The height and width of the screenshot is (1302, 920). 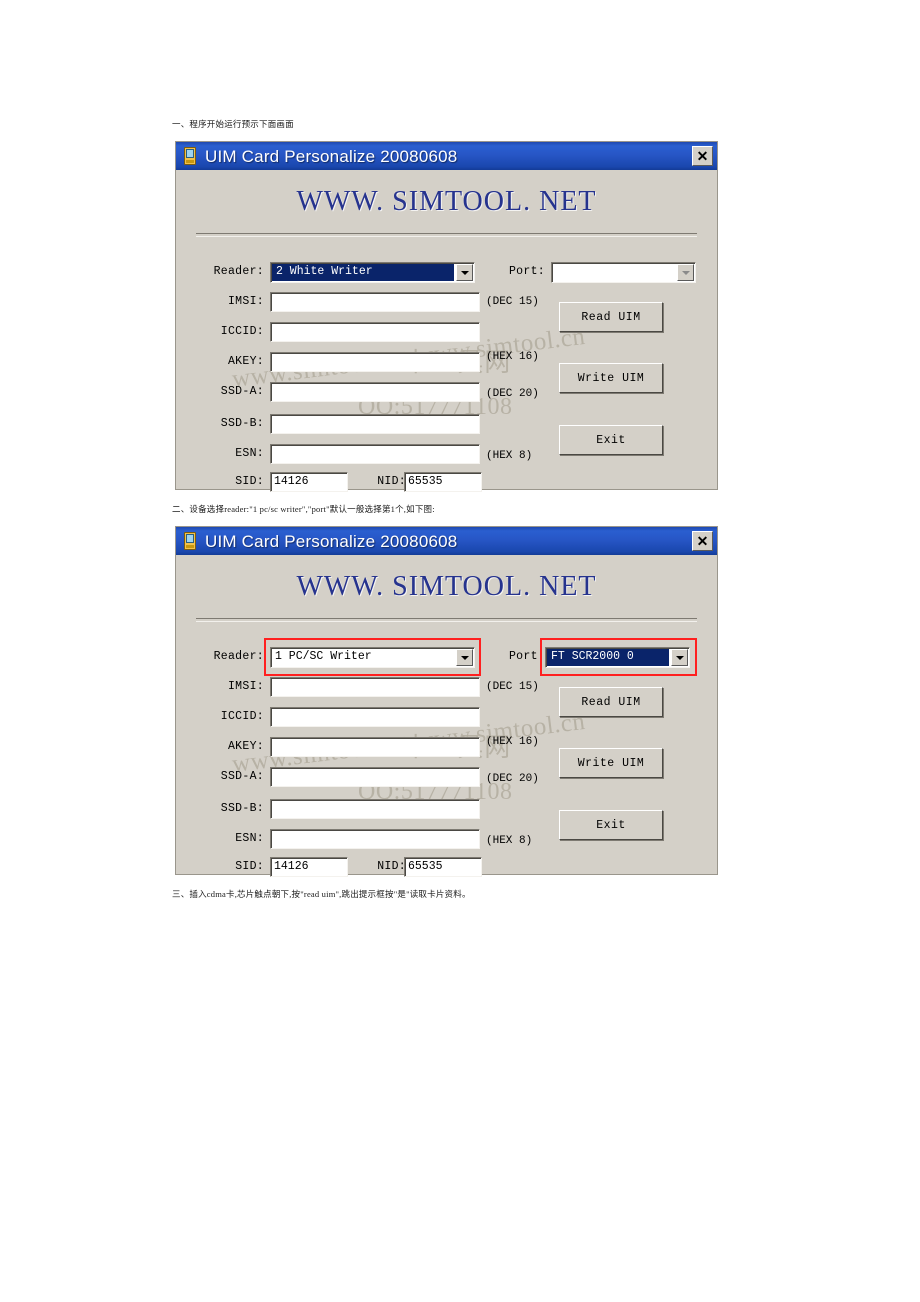 I want to click on reader-combobox: 2 White Writer, so click(x=372, y=272).